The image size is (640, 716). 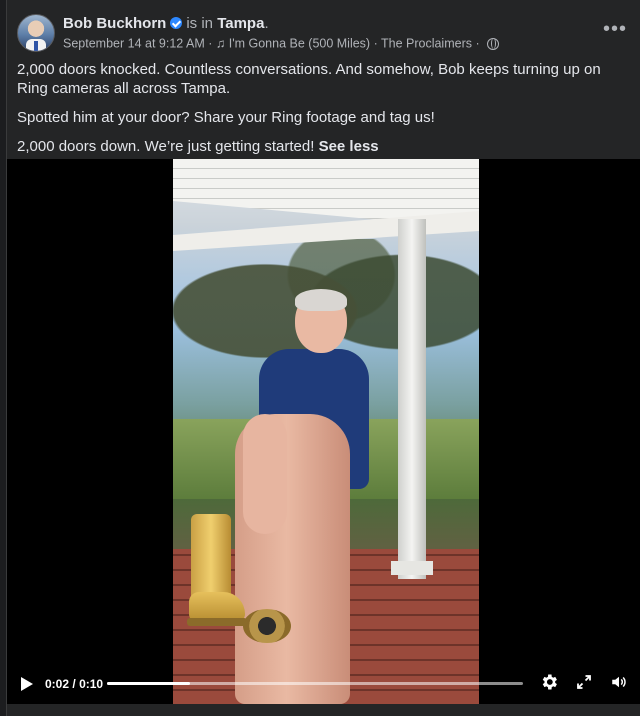 What do you see at coordinates (584, 682) in the screenshot?
I see `fullscreen-icon` at bounding box center [584, 682].